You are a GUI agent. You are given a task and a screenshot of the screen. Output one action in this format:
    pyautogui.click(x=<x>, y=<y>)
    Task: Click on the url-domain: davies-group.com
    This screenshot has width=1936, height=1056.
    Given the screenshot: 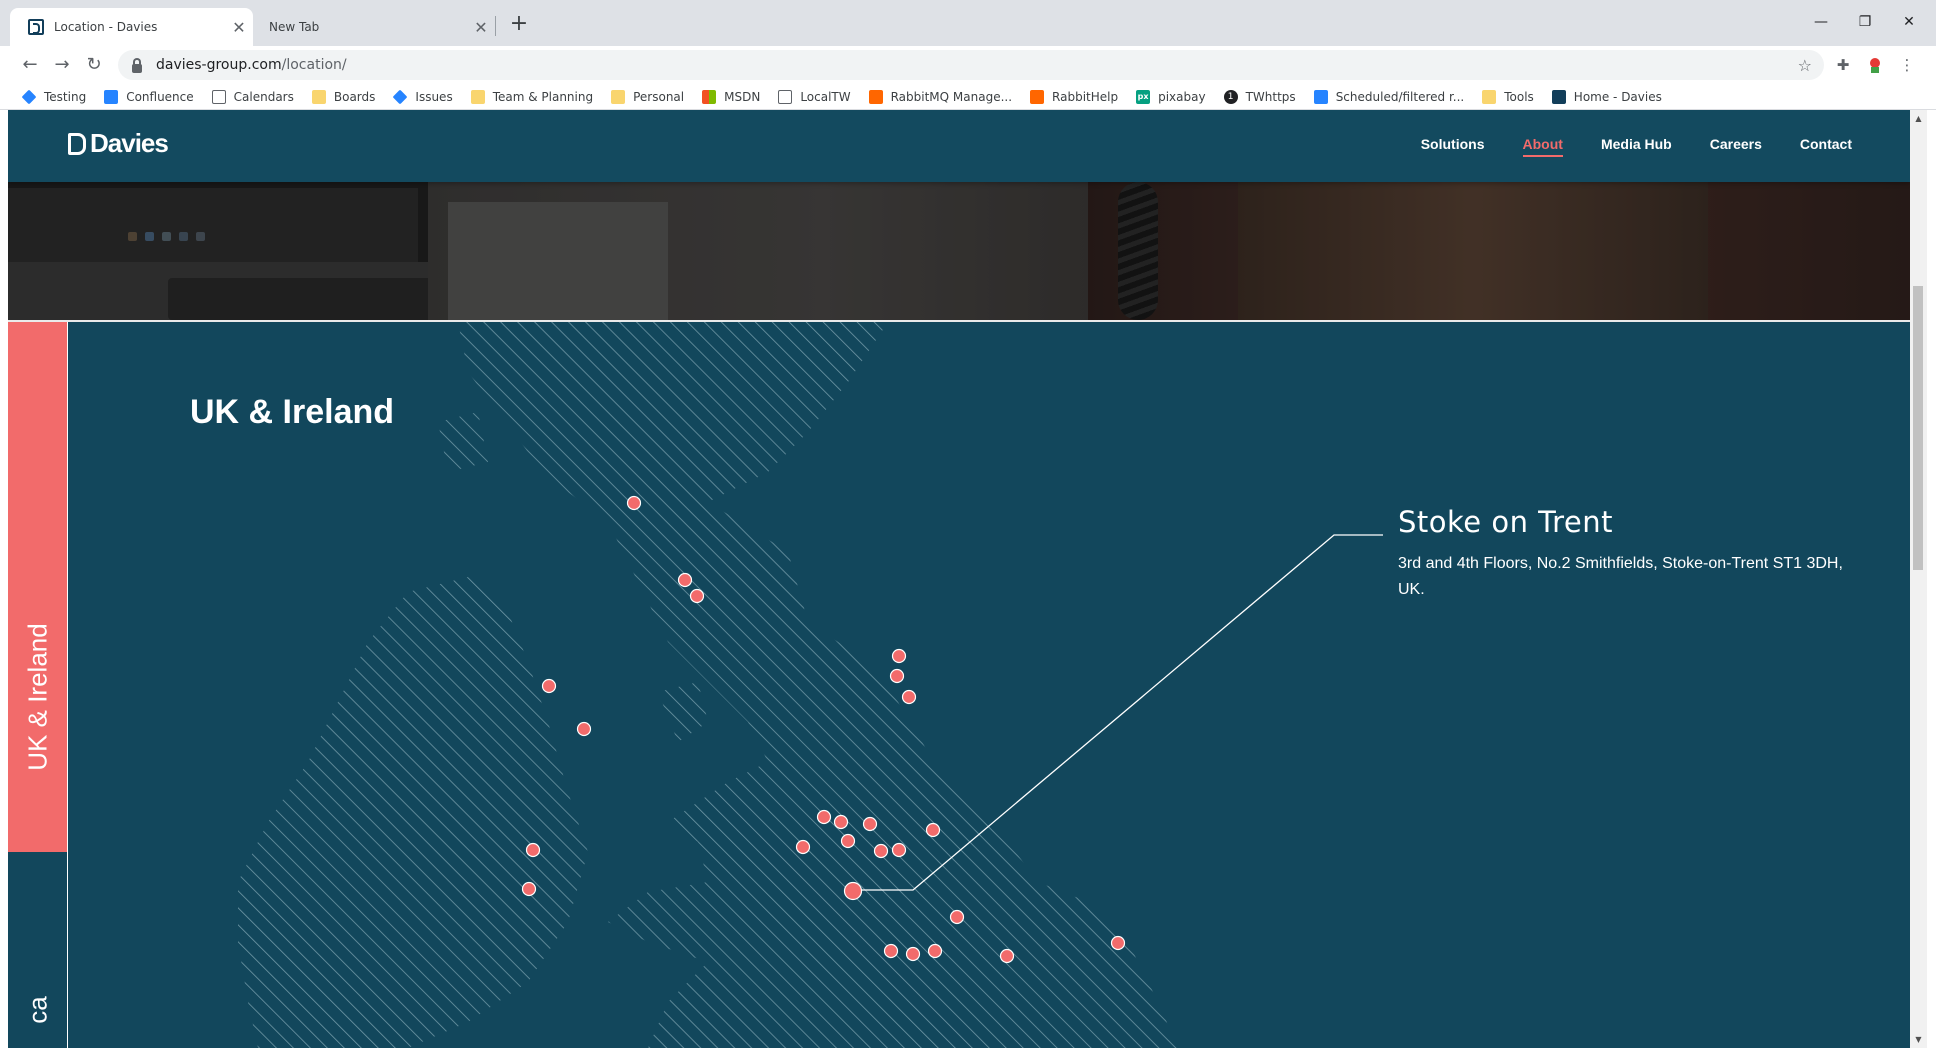 What is the action you would take?
    pyautogui.click(x=219, y=65)
    